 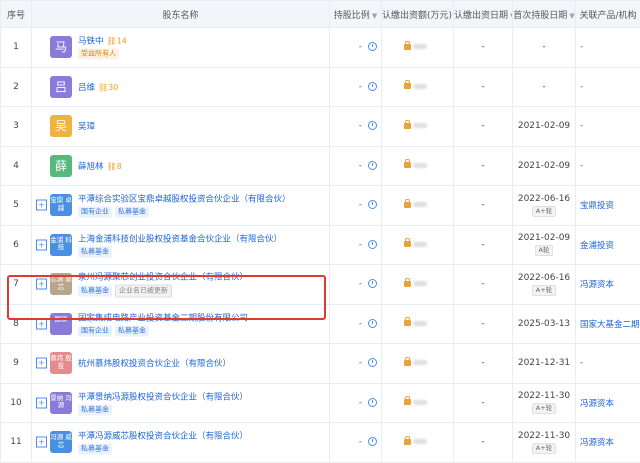 What do you see at coordinates (184, 200) in the screenshot?
I see `shareholder-name-link: 平潭综合实验区宝鼎卓越股权投资合伙企业（有限合伙）` at bounding box center [184, 200].